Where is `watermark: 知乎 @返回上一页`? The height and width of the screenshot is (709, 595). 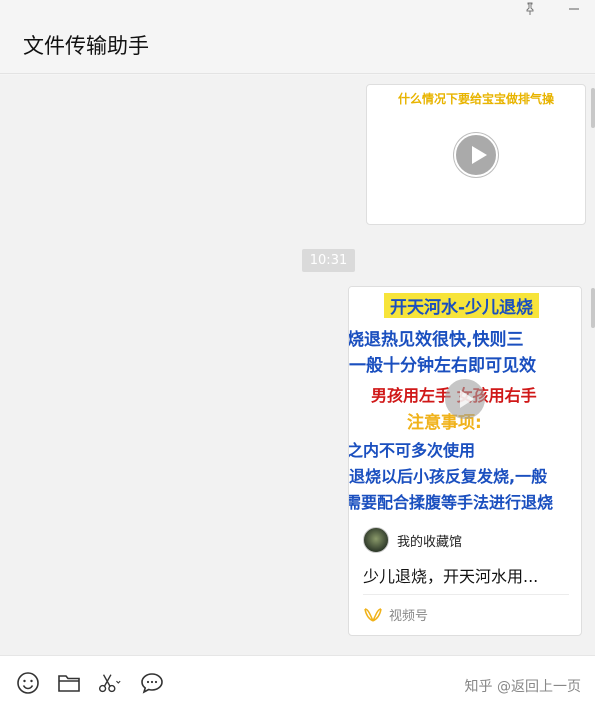 watermark: 知乎 @返回上一页 is located at coordinates (522, 687).